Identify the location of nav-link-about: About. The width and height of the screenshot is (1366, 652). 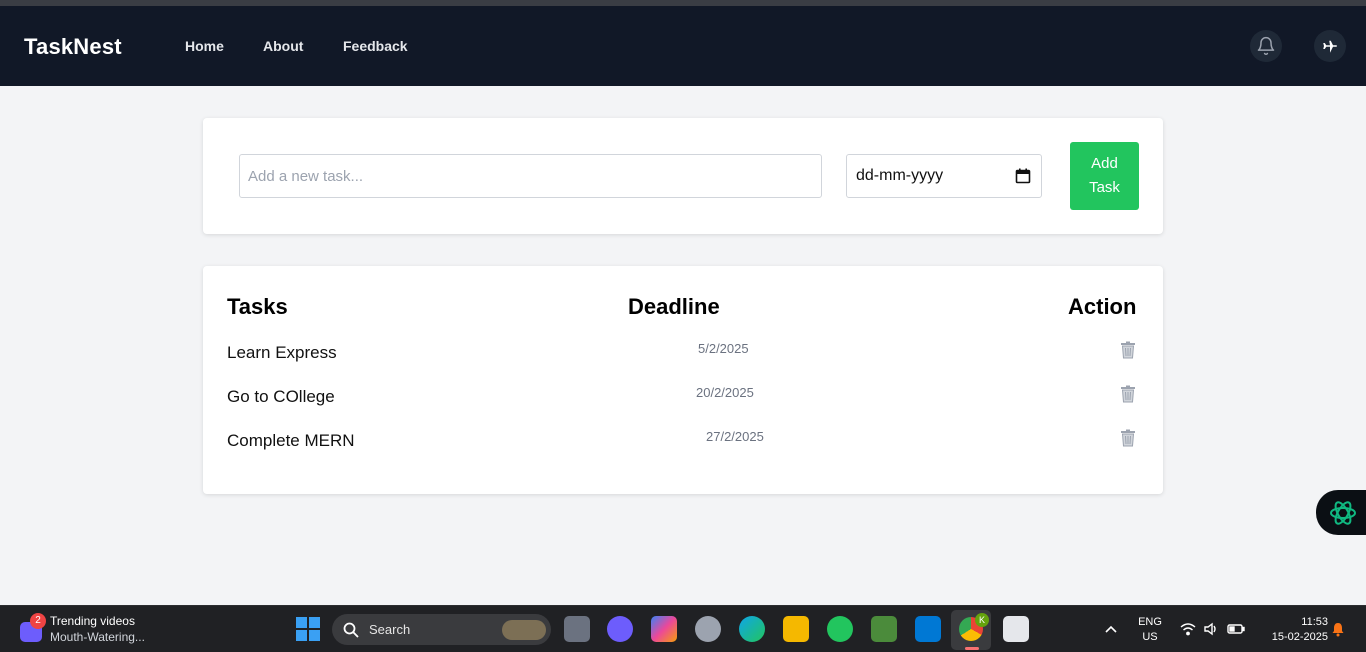
(283, 46).